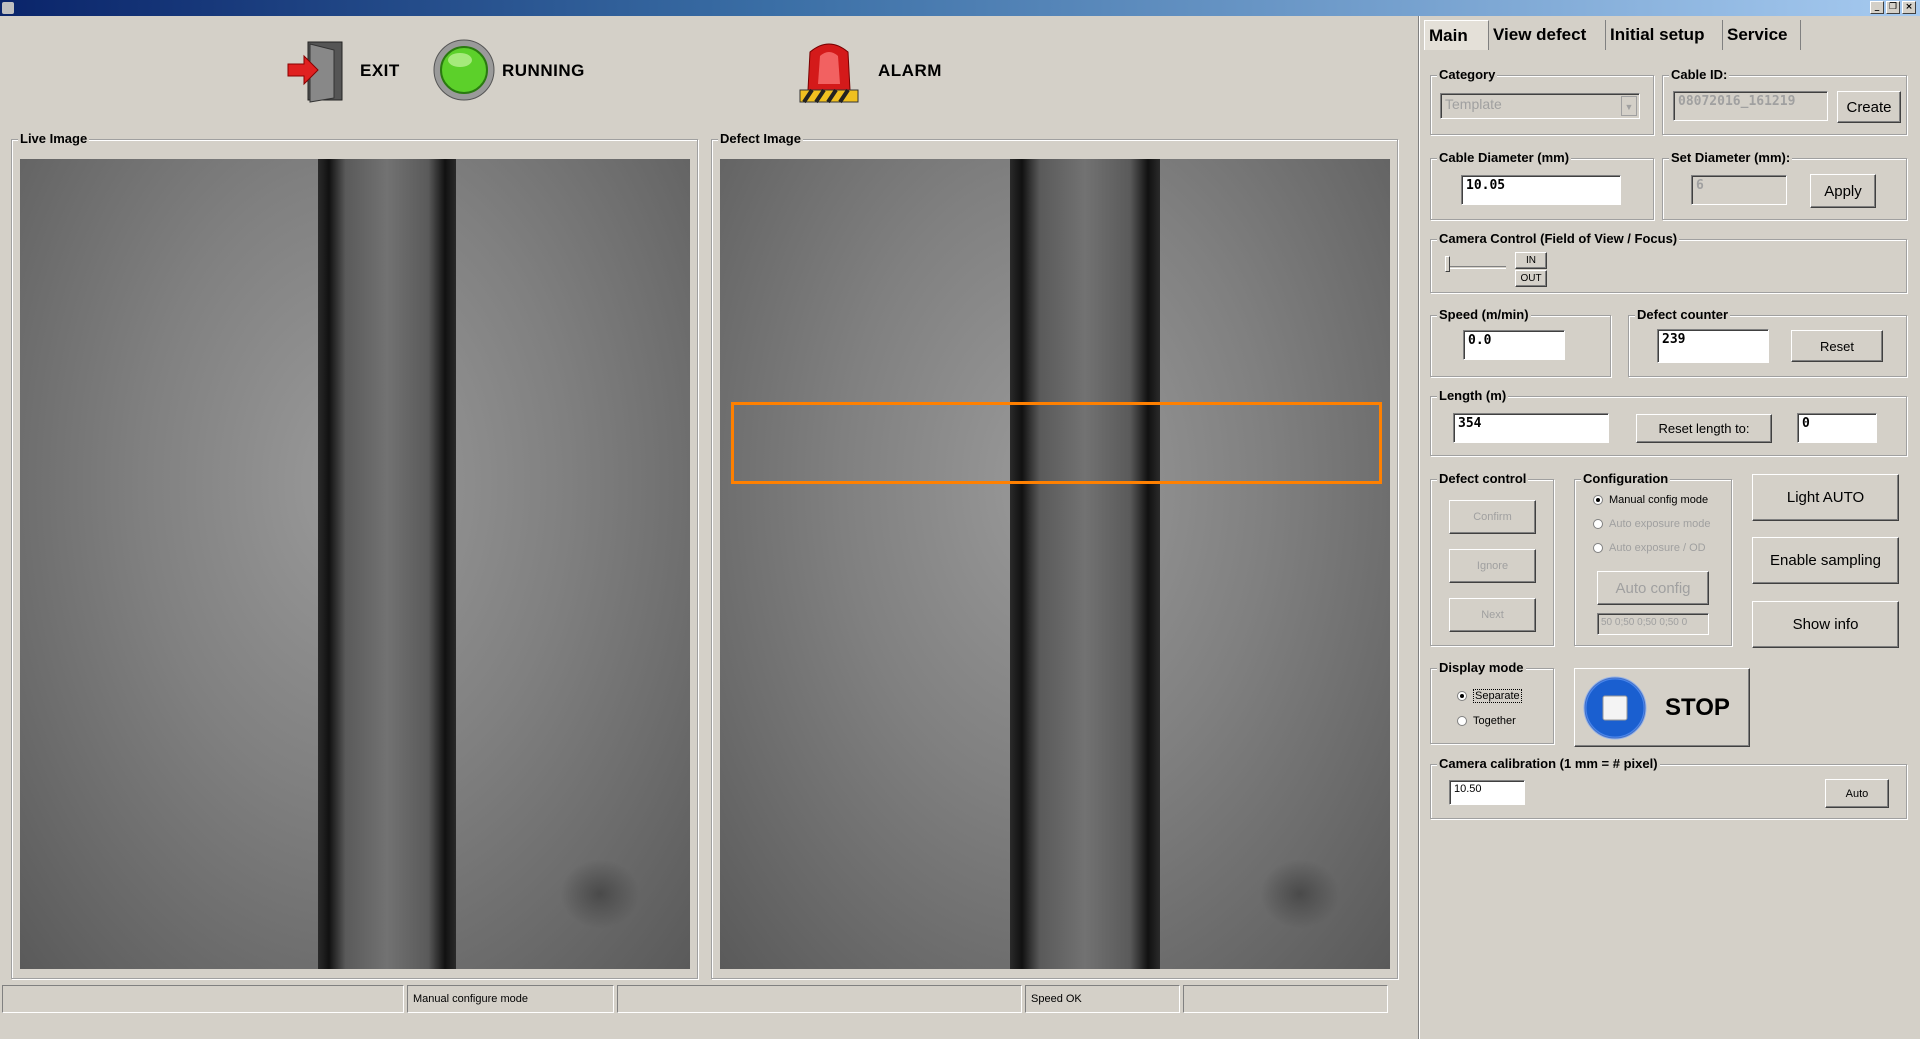  I want to click on auto-exposure-radio: Auto exposure mode, so click(1652, 524).